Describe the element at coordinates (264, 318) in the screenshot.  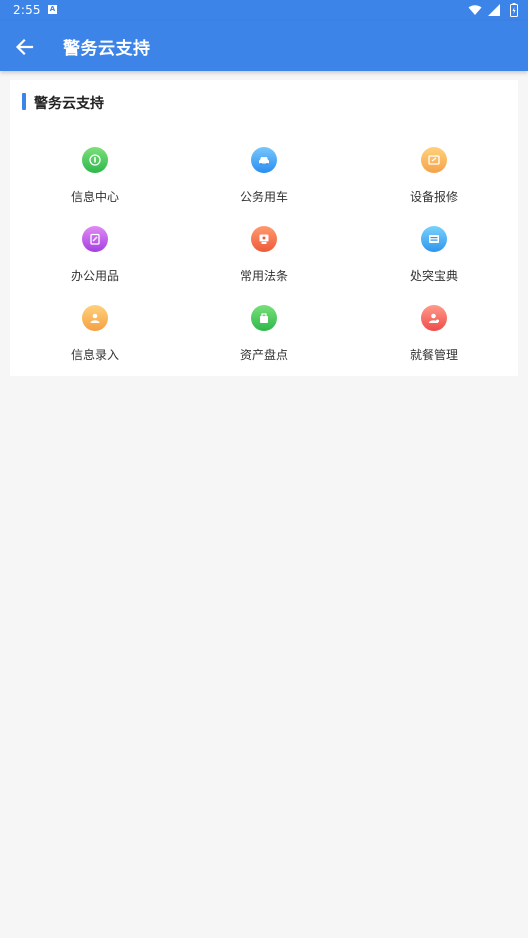
I see `asset-icon` at that location.